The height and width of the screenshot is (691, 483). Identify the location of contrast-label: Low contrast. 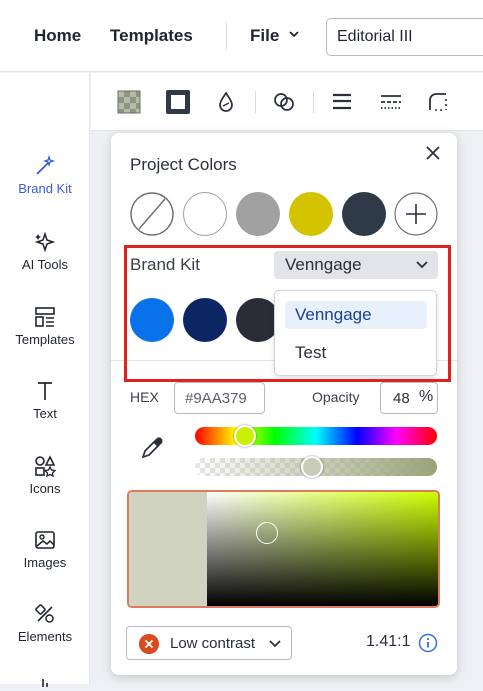
(213, 643).